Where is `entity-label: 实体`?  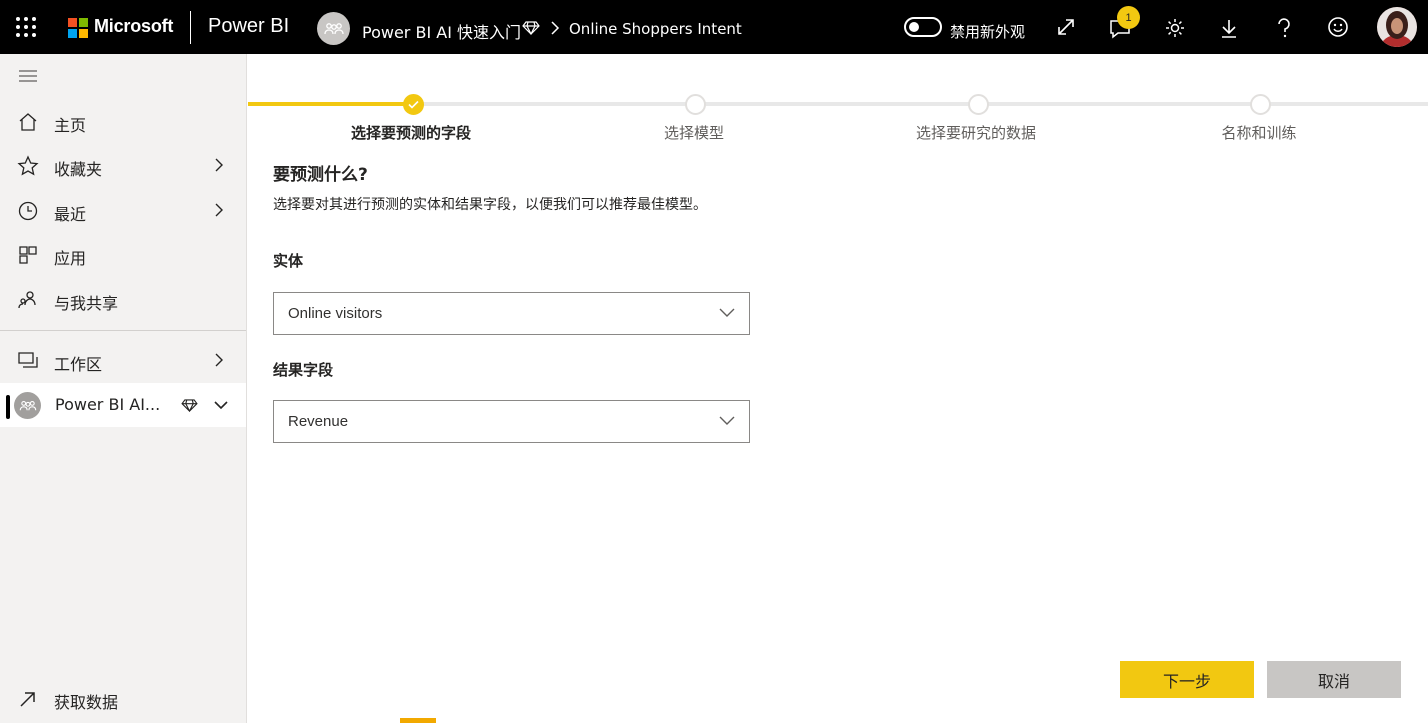 entity-label: 实体 is located at coordinates (288, 261).